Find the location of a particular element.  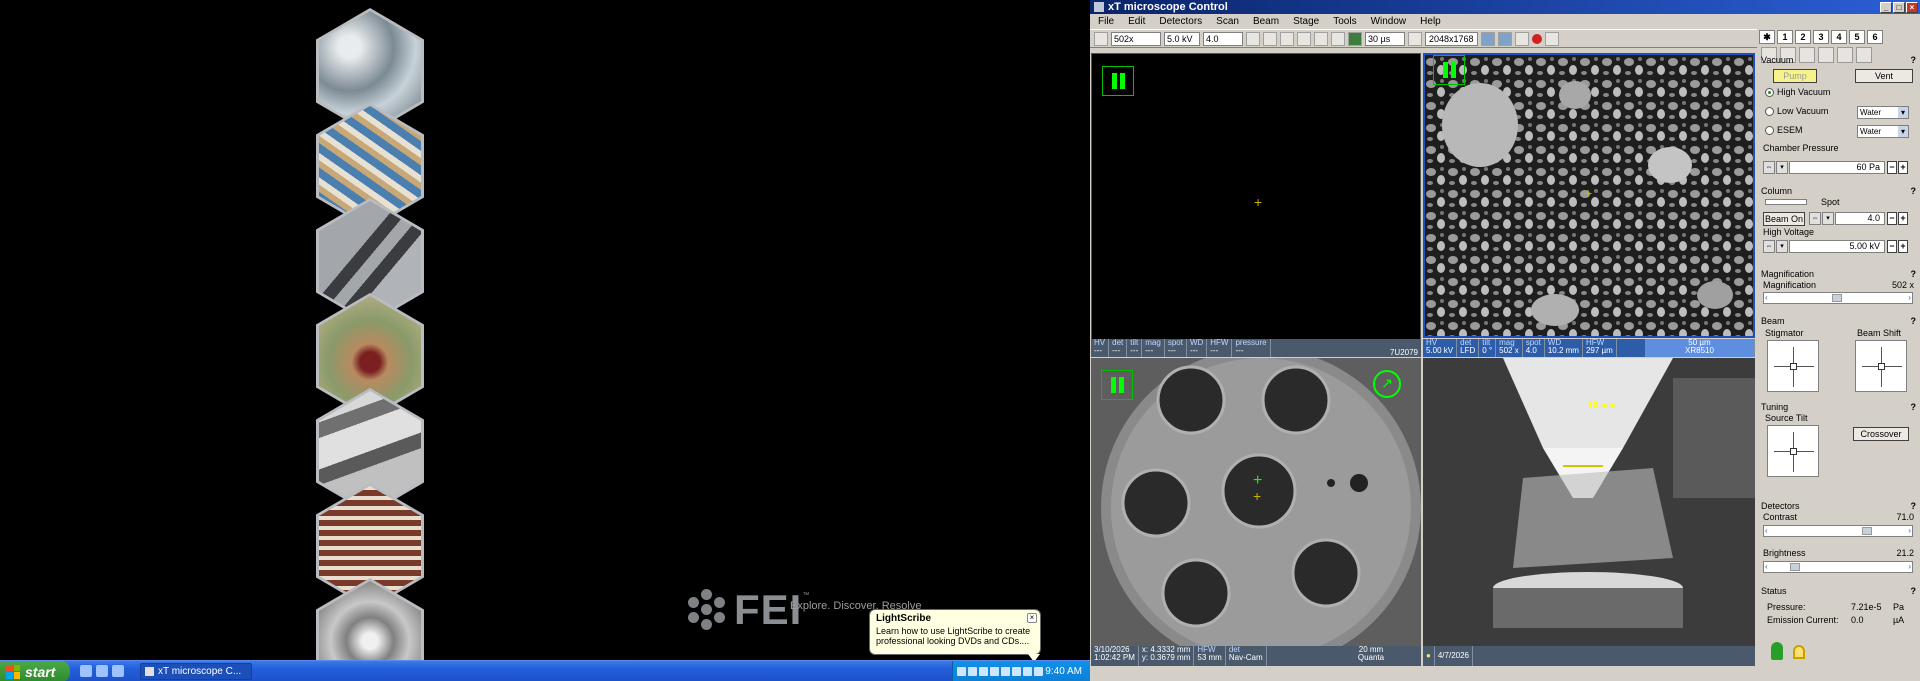

scan-speed-icon is located at coordinates (1355, 38).